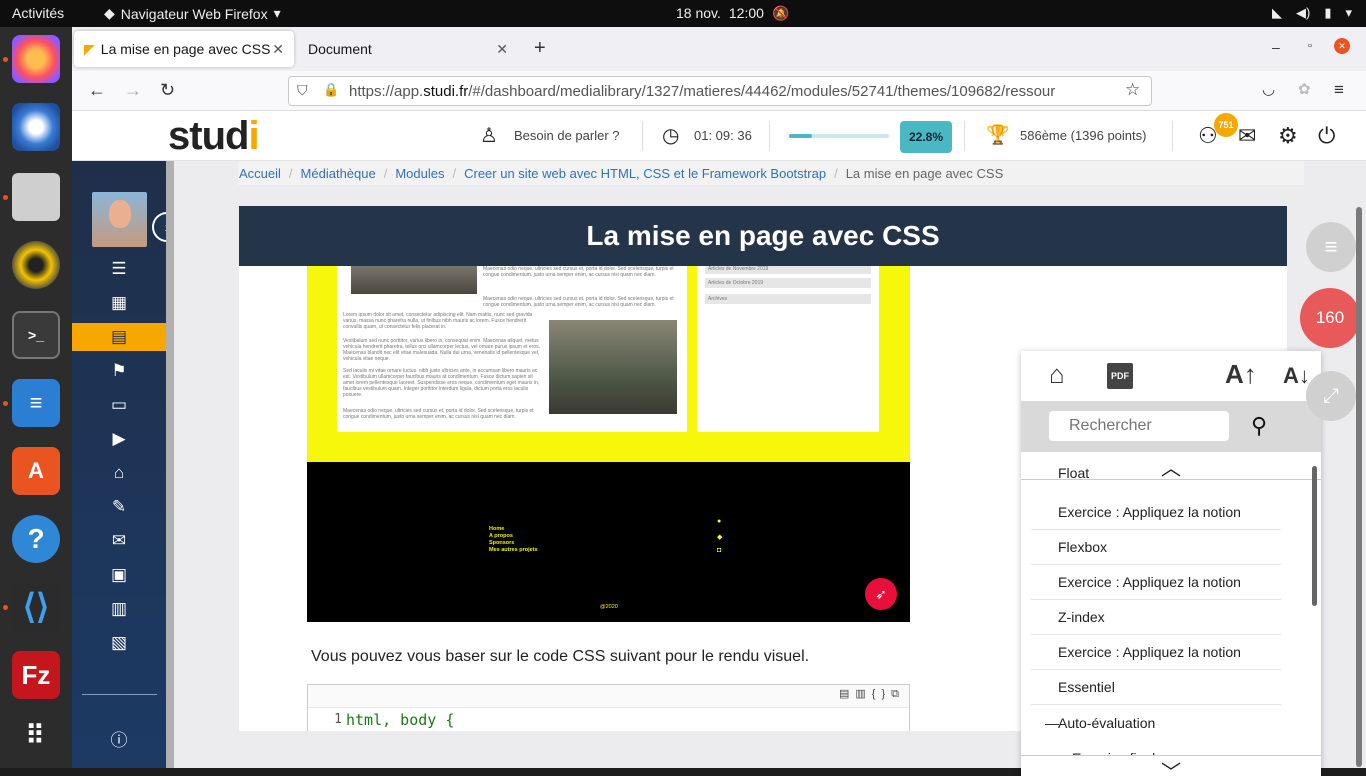 The image size is (1366, 776). Describe the element at coordinates (36, 127) in the screenshot. I see `thunderbird-icon` at that location.